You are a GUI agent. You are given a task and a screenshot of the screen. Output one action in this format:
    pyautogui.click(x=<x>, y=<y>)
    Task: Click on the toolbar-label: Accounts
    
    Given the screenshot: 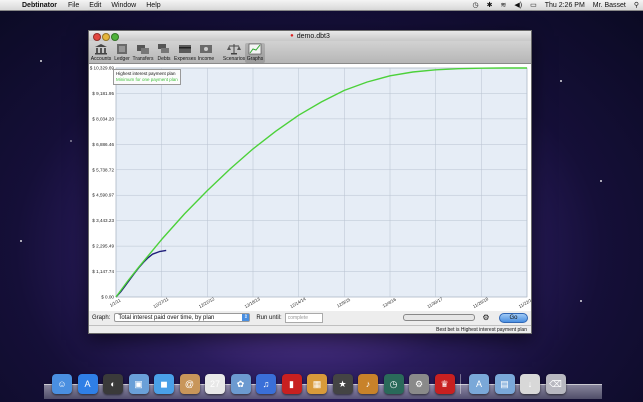 What is the action you would take?
    pyautogui.click(x=101, y=59)
    